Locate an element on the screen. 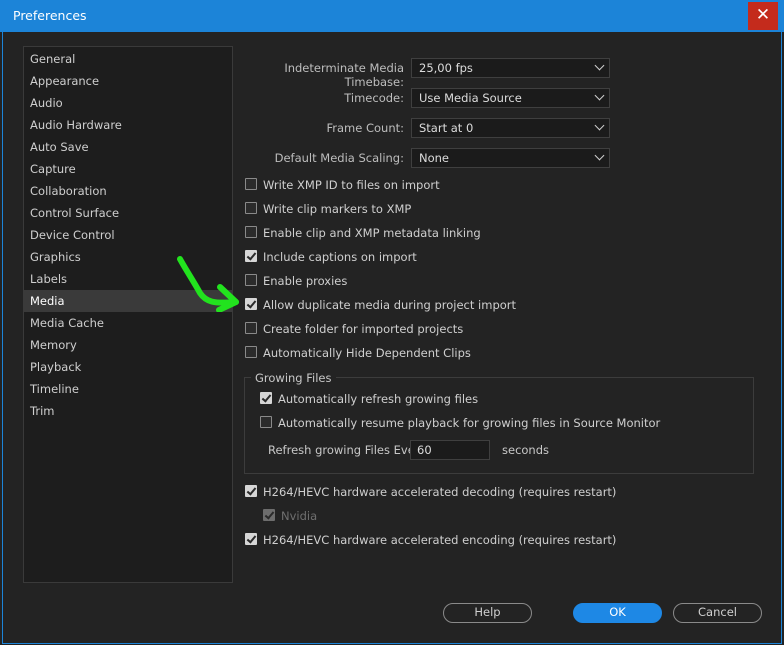 This screenshot has width=784, height=645. sidebar-item-media-cache: Media Cache is located at coordinates (128, 323).